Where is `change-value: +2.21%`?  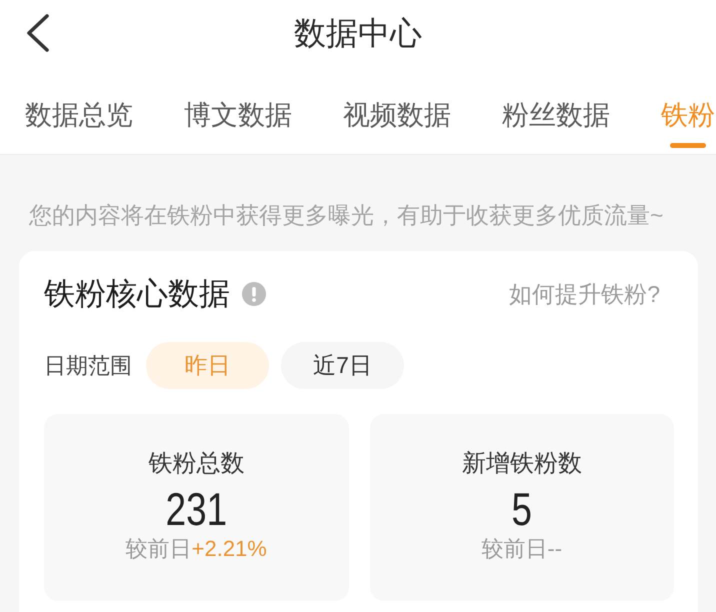
change-value: +2.21% is located at coordinates (229, 549).